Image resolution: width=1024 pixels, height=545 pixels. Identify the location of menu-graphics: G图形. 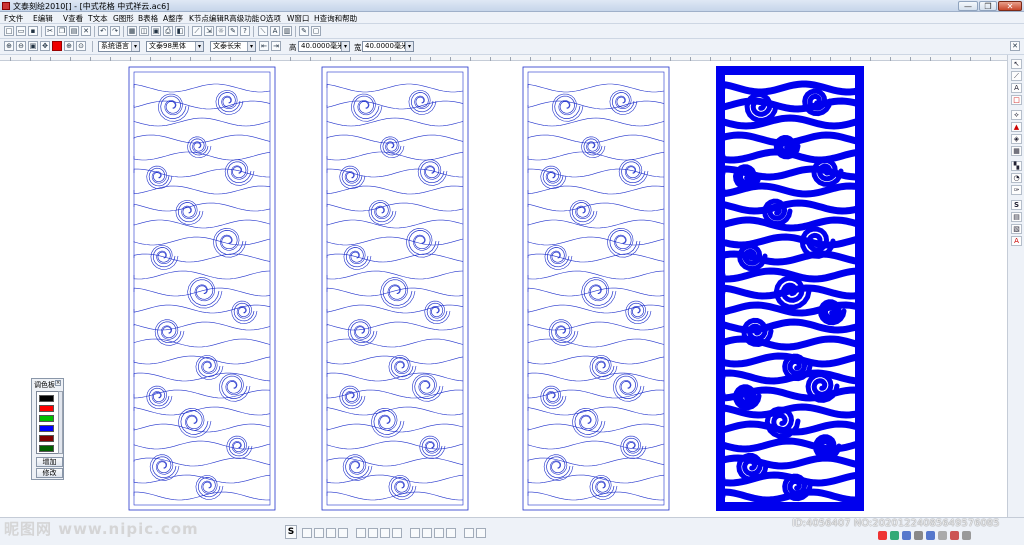
(123, 18).